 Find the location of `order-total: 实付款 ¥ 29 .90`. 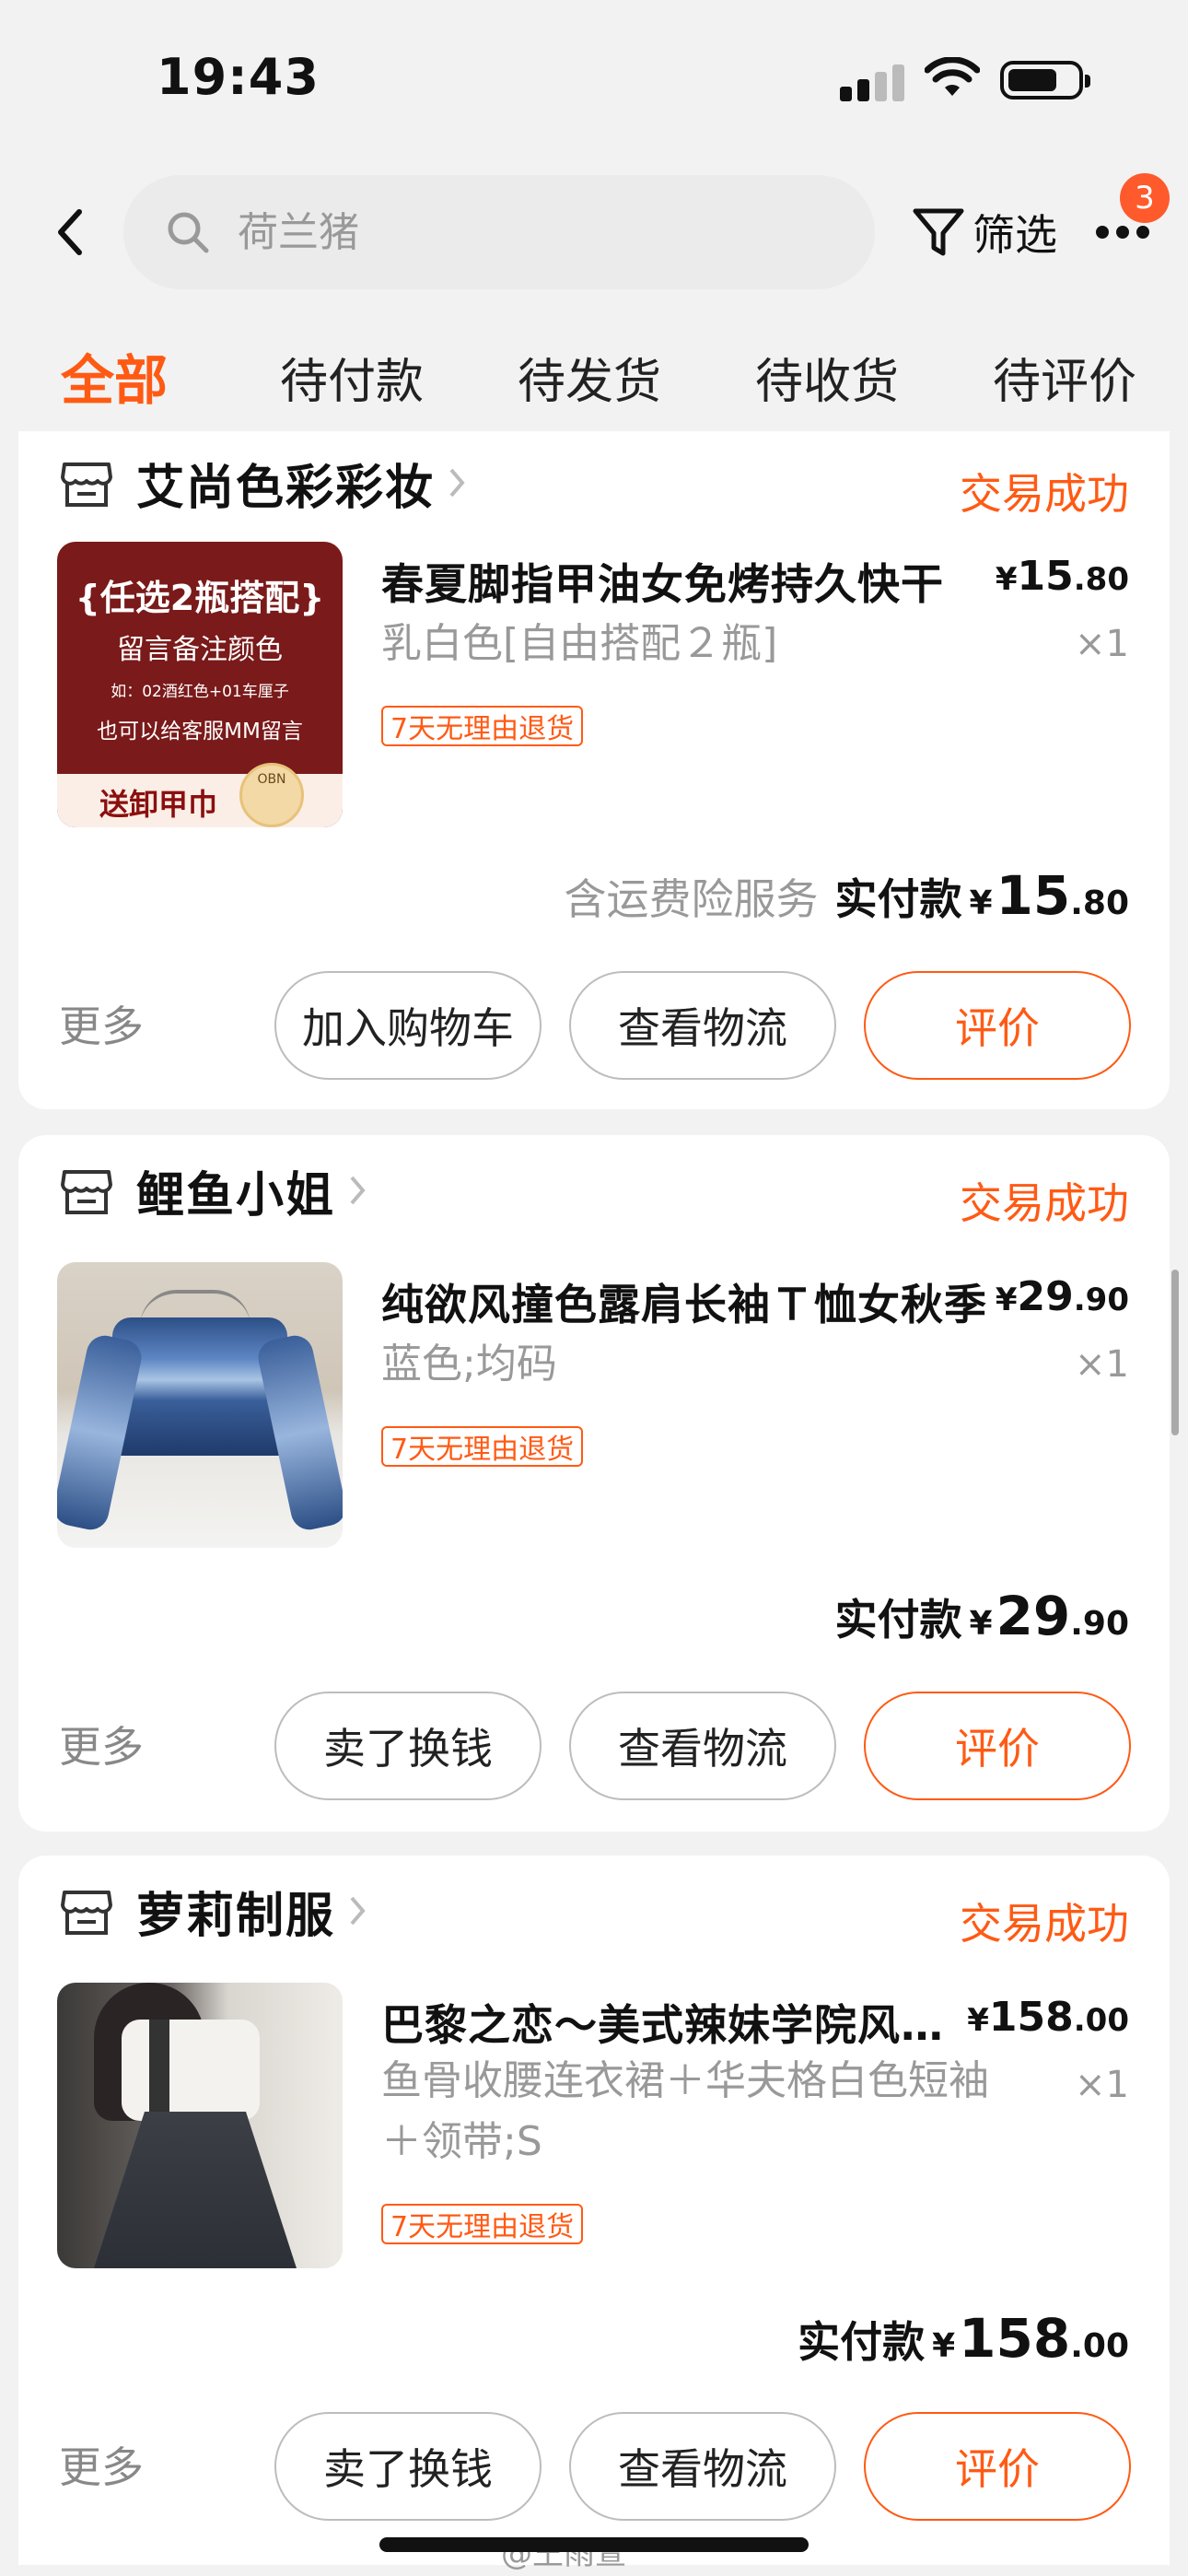

order-total: 实付款 ¥ 29 .90 is located at coordinates (982, 1616).